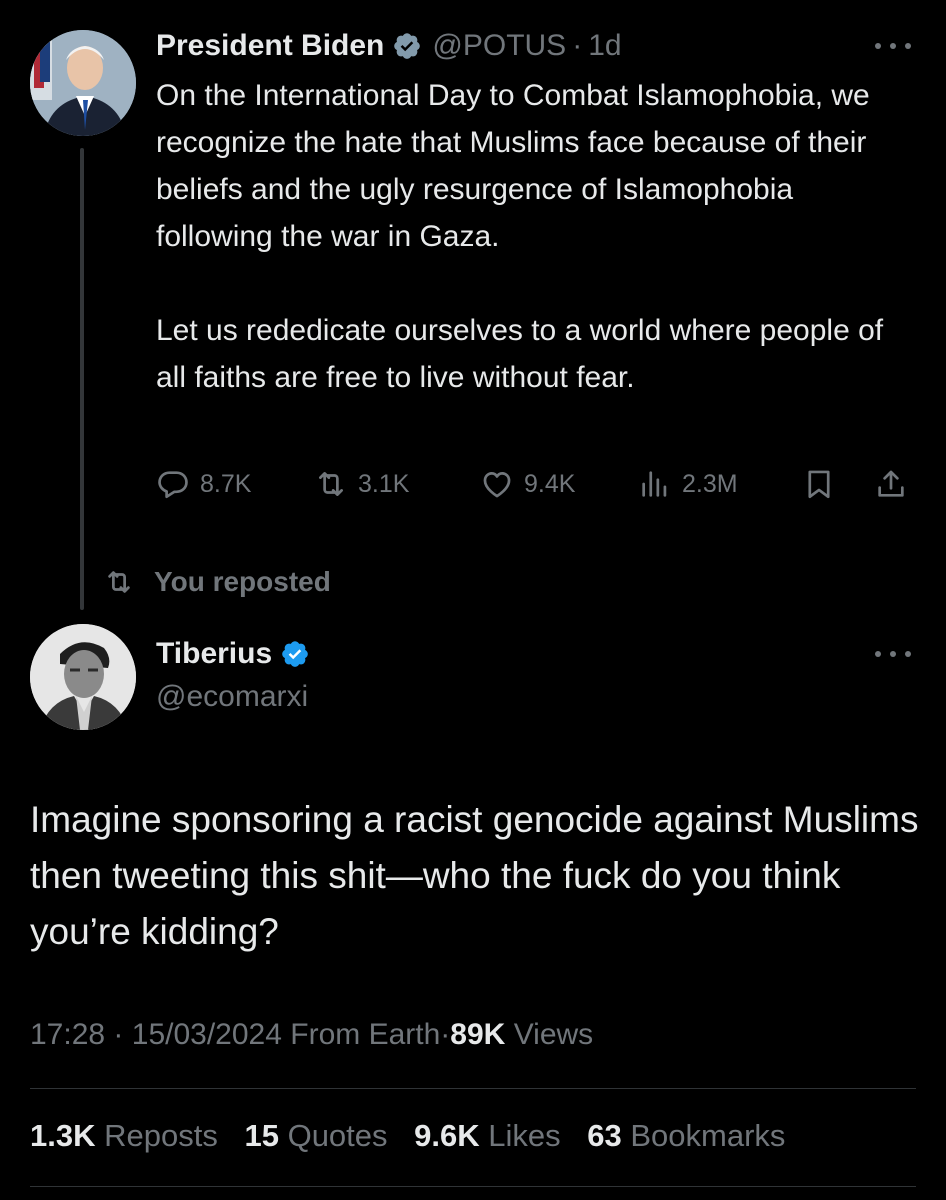 The height and width of the screenshot is (1200, 946). What do you see at coordinates (550, 483) in the screenshot?
I see `like-count: 9.4K` at bounding box center [550, 483].